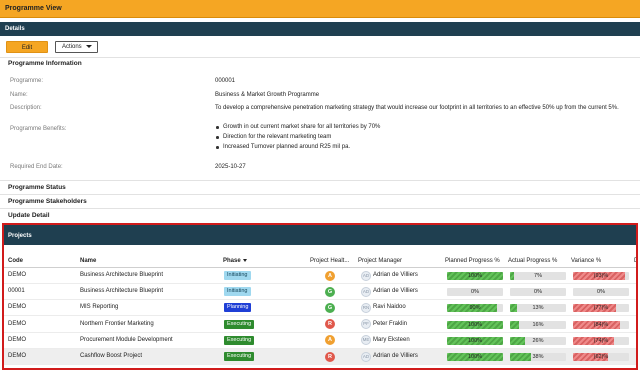 The height and width of the screenshot is (373, 640). Describe the element at coordinates (320, 235) in the screenshot. I see `projects-header: Projects` at that location.